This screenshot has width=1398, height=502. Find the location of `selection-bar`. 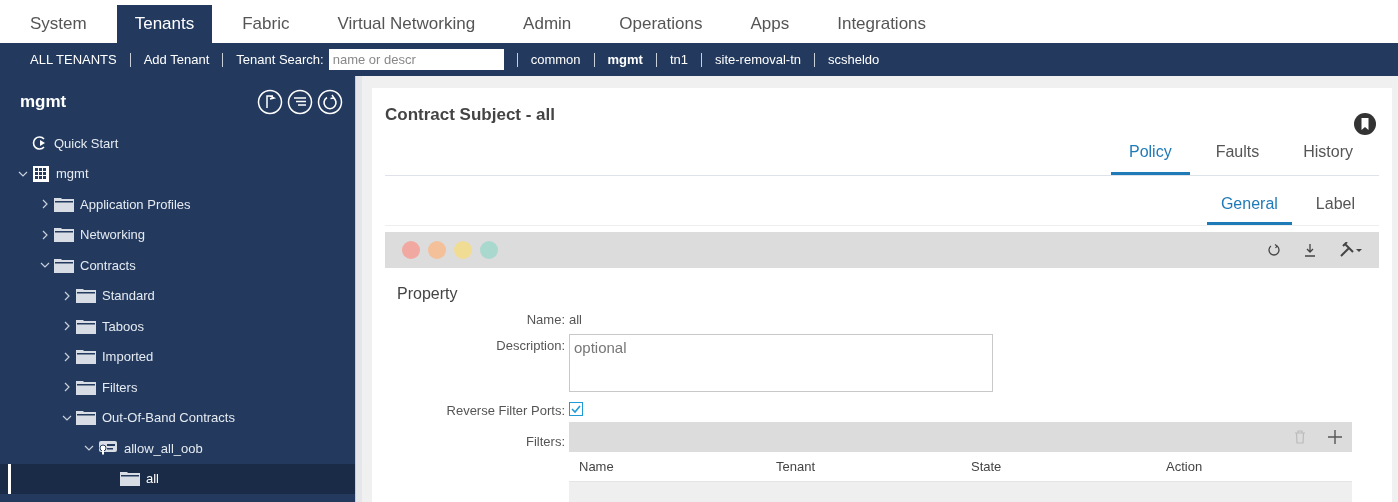

selection-bar is located at coordinates (9, 478).